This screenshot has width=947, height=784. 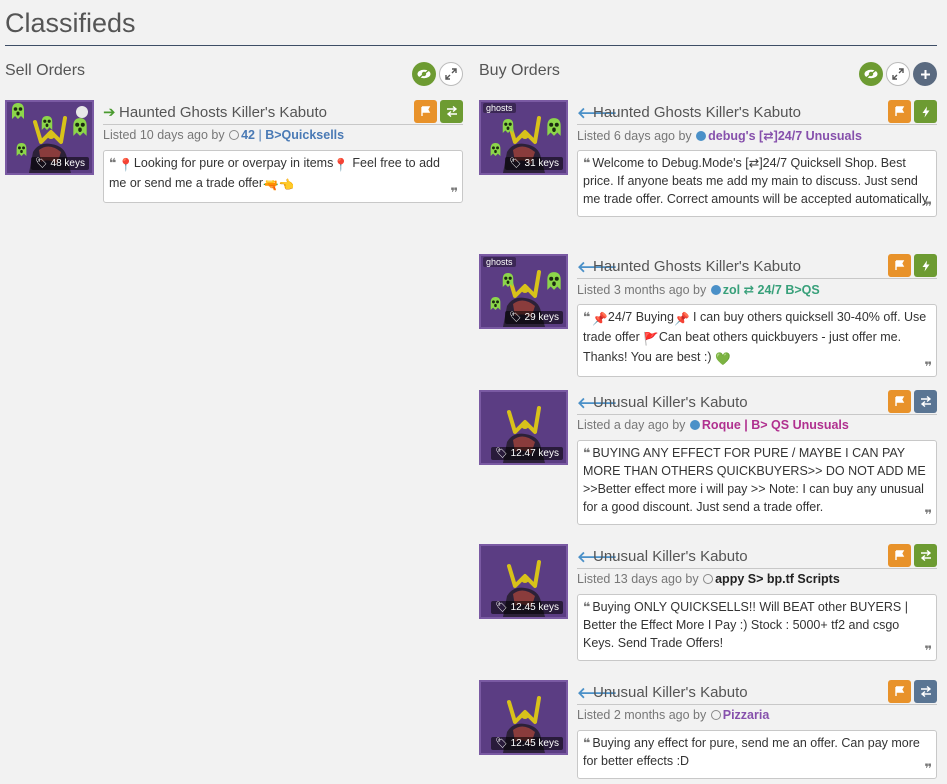 I want to click on price-tag: 🏷 12.45 keys, so click(x=527, y=607).